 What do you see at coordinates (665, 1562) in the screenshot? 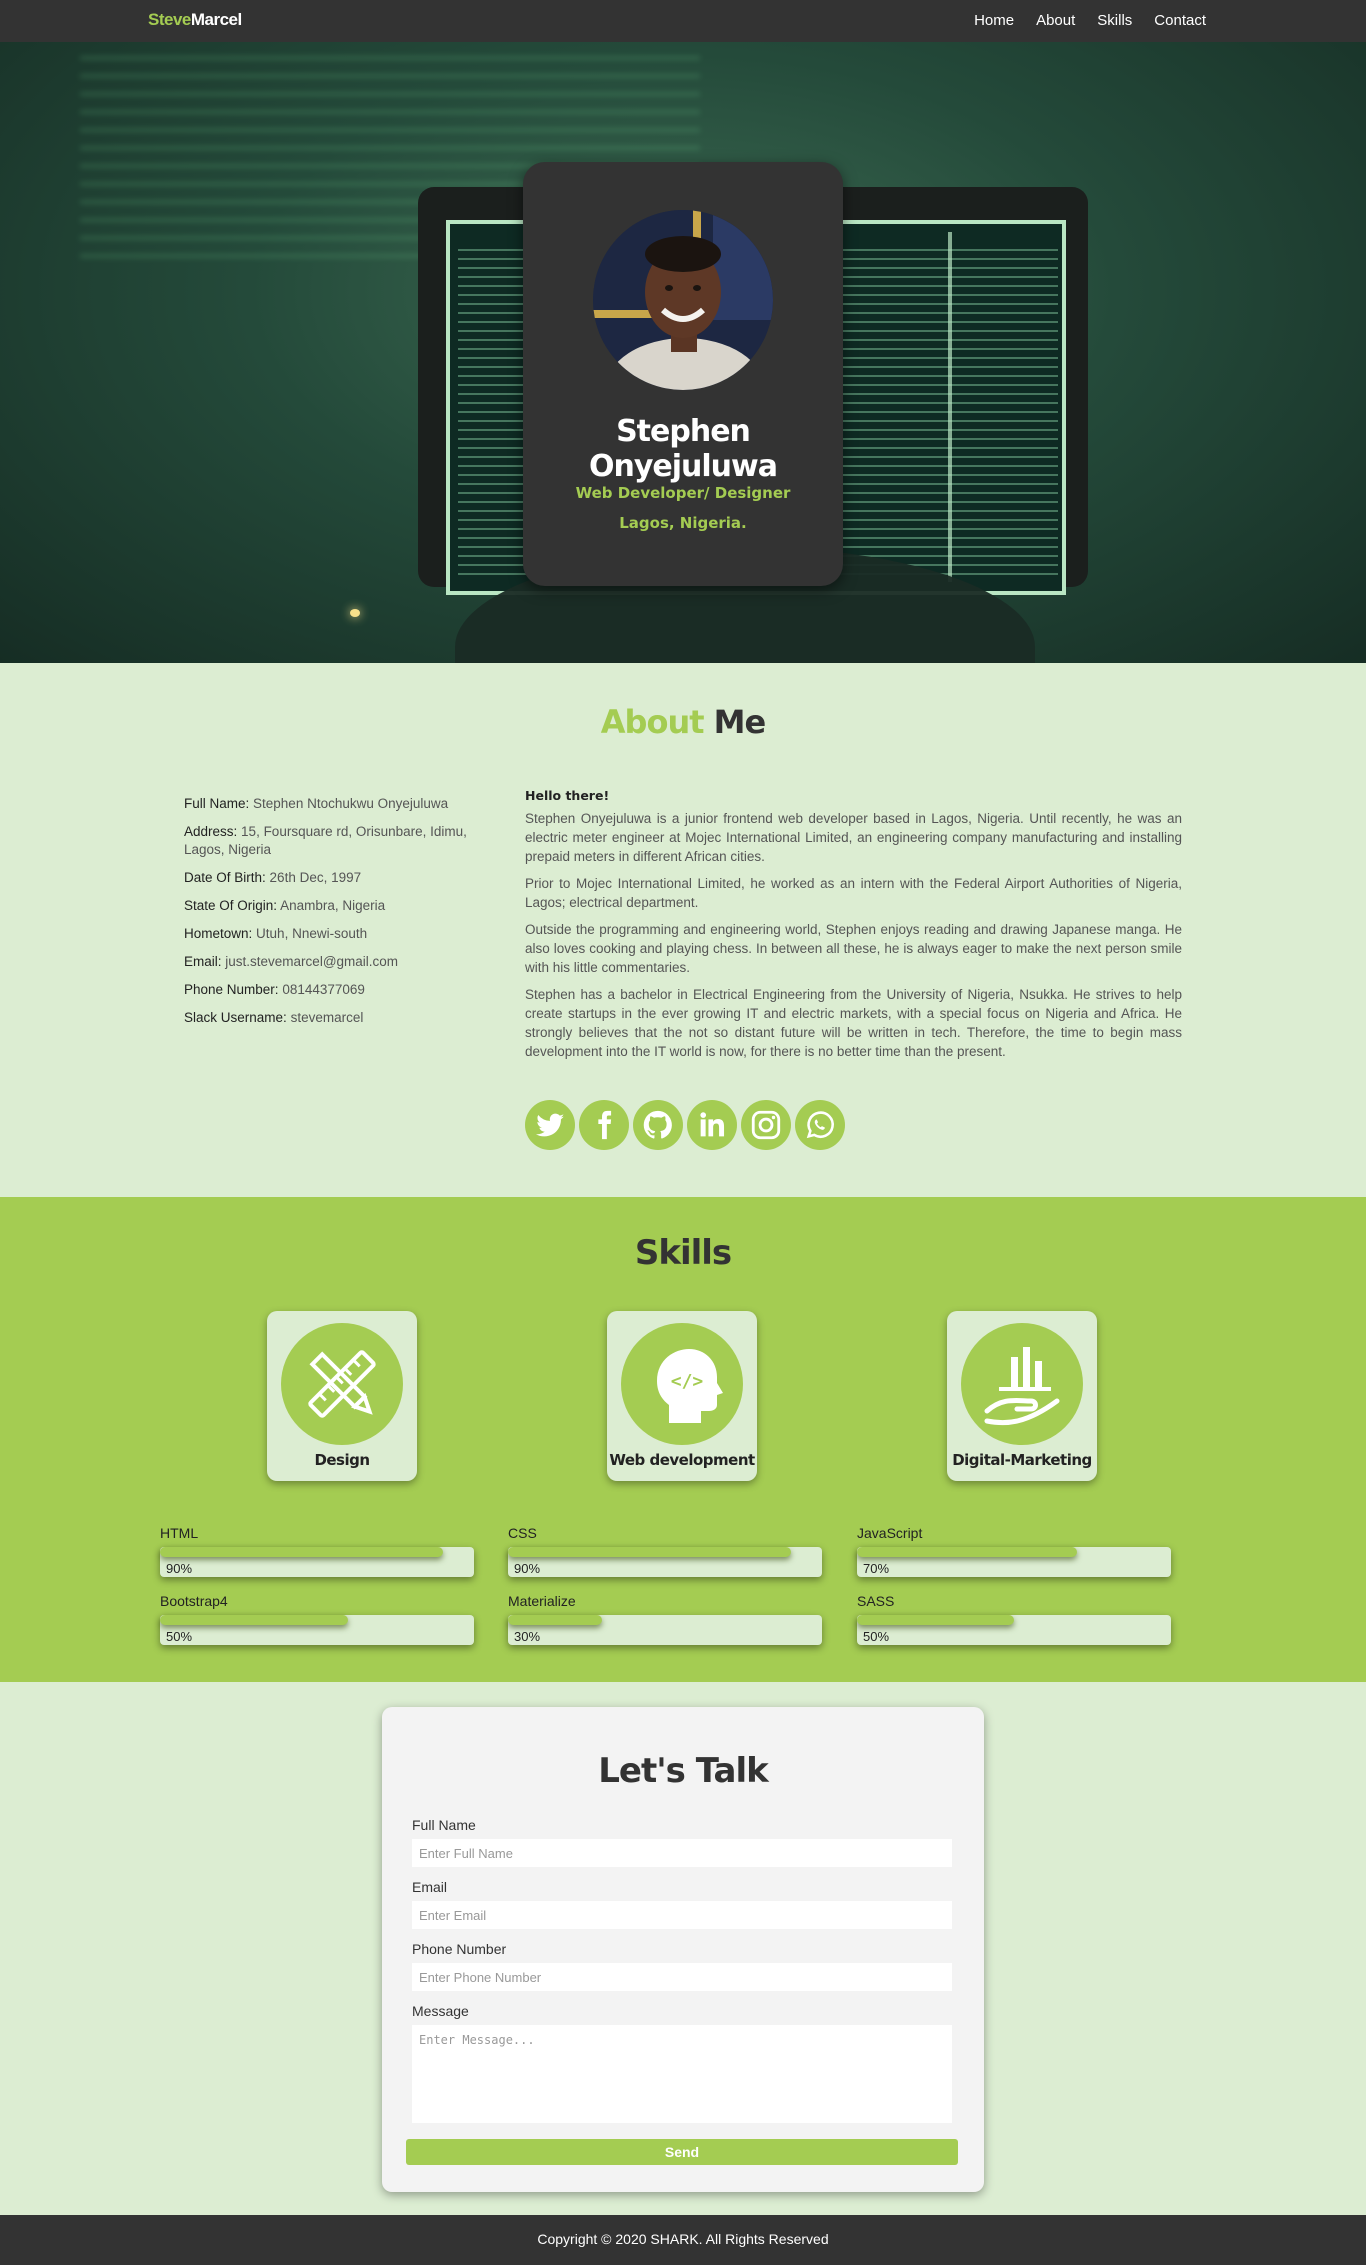
I see `skill-bar-track: 90%` at bounding box center [665, 1562].